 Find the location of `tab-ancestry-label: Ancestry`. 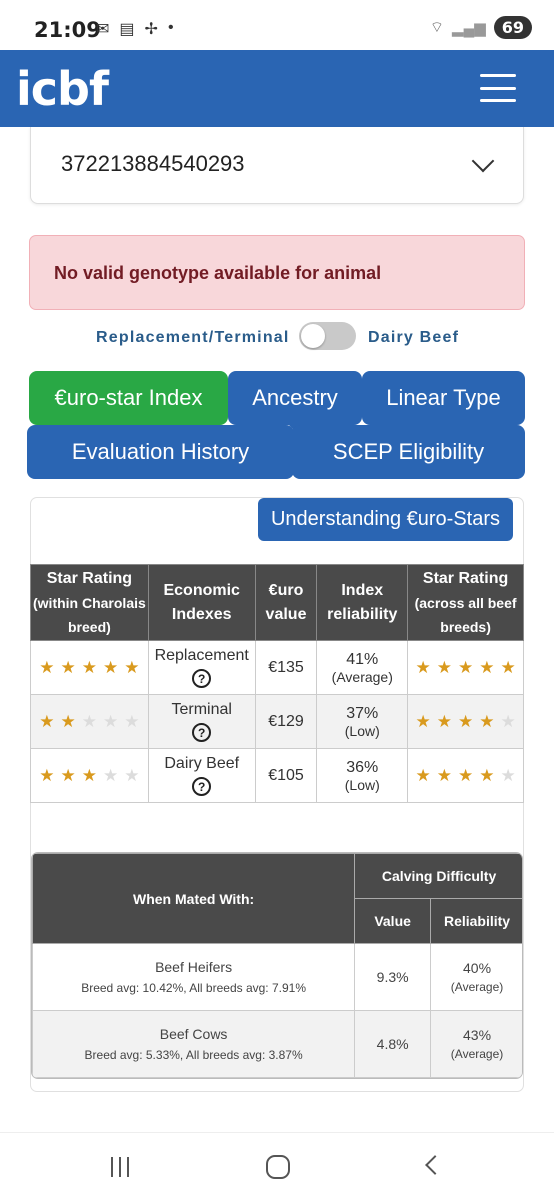

tab-ancestry-label: Ancestry is located at coordinates (295, 397).